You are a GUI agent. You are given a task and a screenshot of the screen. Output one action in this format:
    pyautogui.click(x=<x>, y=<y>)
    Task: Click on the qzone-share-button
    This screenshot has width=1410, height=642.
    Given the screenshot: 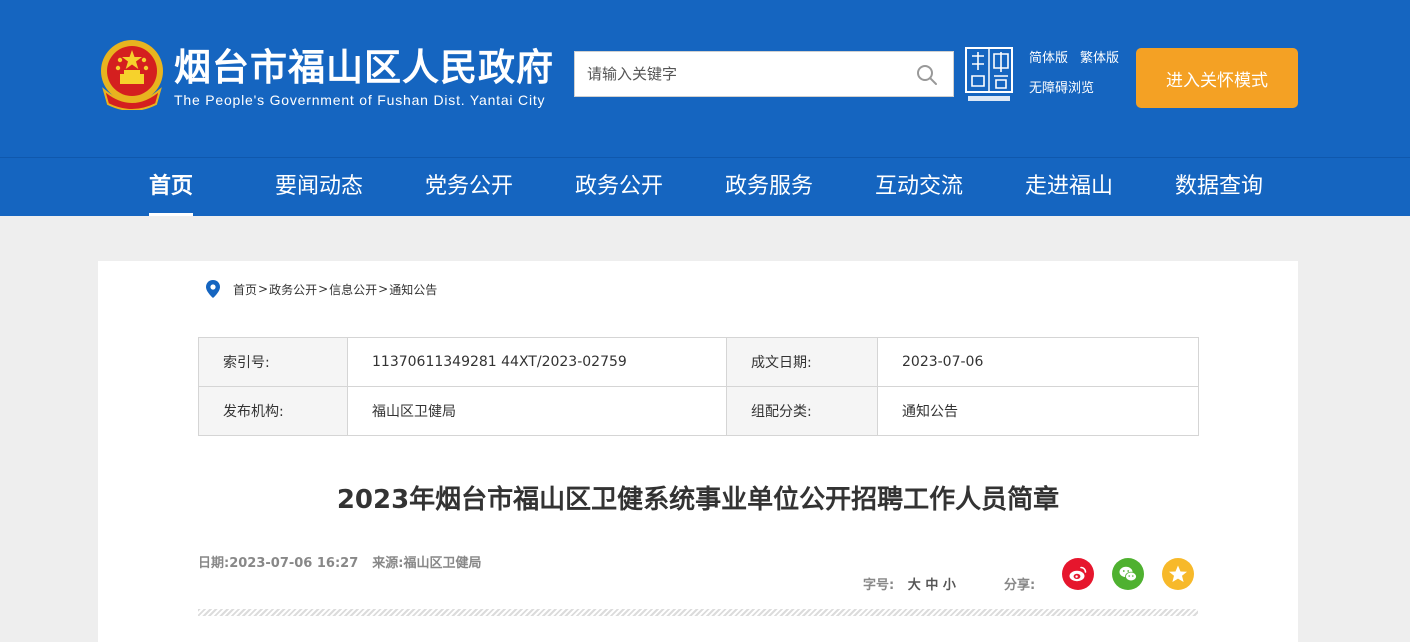 What is the action you would take?
    pyautogui.click(x=1178, y=574)
    